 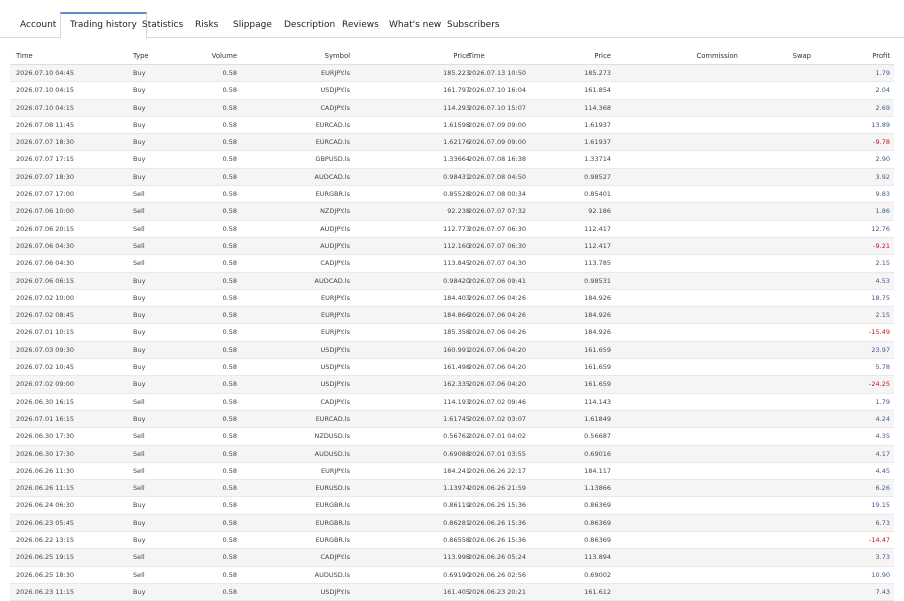 I want to click on cell-symbol: EURJPY.ls, so click(x=335, y=315).